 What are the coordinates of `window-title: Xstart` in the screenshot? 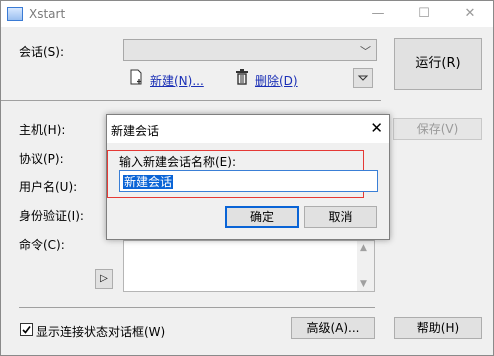 It's located at (47, 14).